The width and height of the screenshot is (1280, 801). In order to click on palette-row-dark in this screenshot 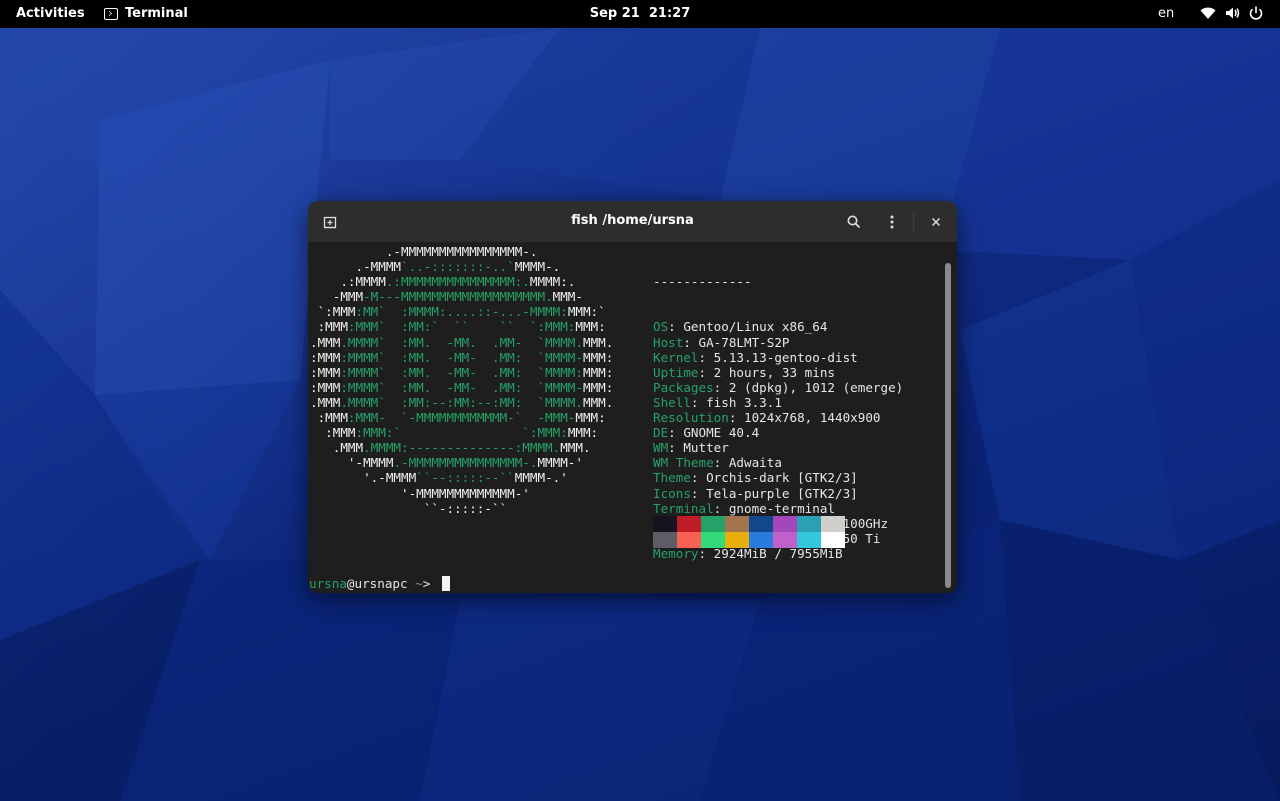, I will do `click(749, 524)`.